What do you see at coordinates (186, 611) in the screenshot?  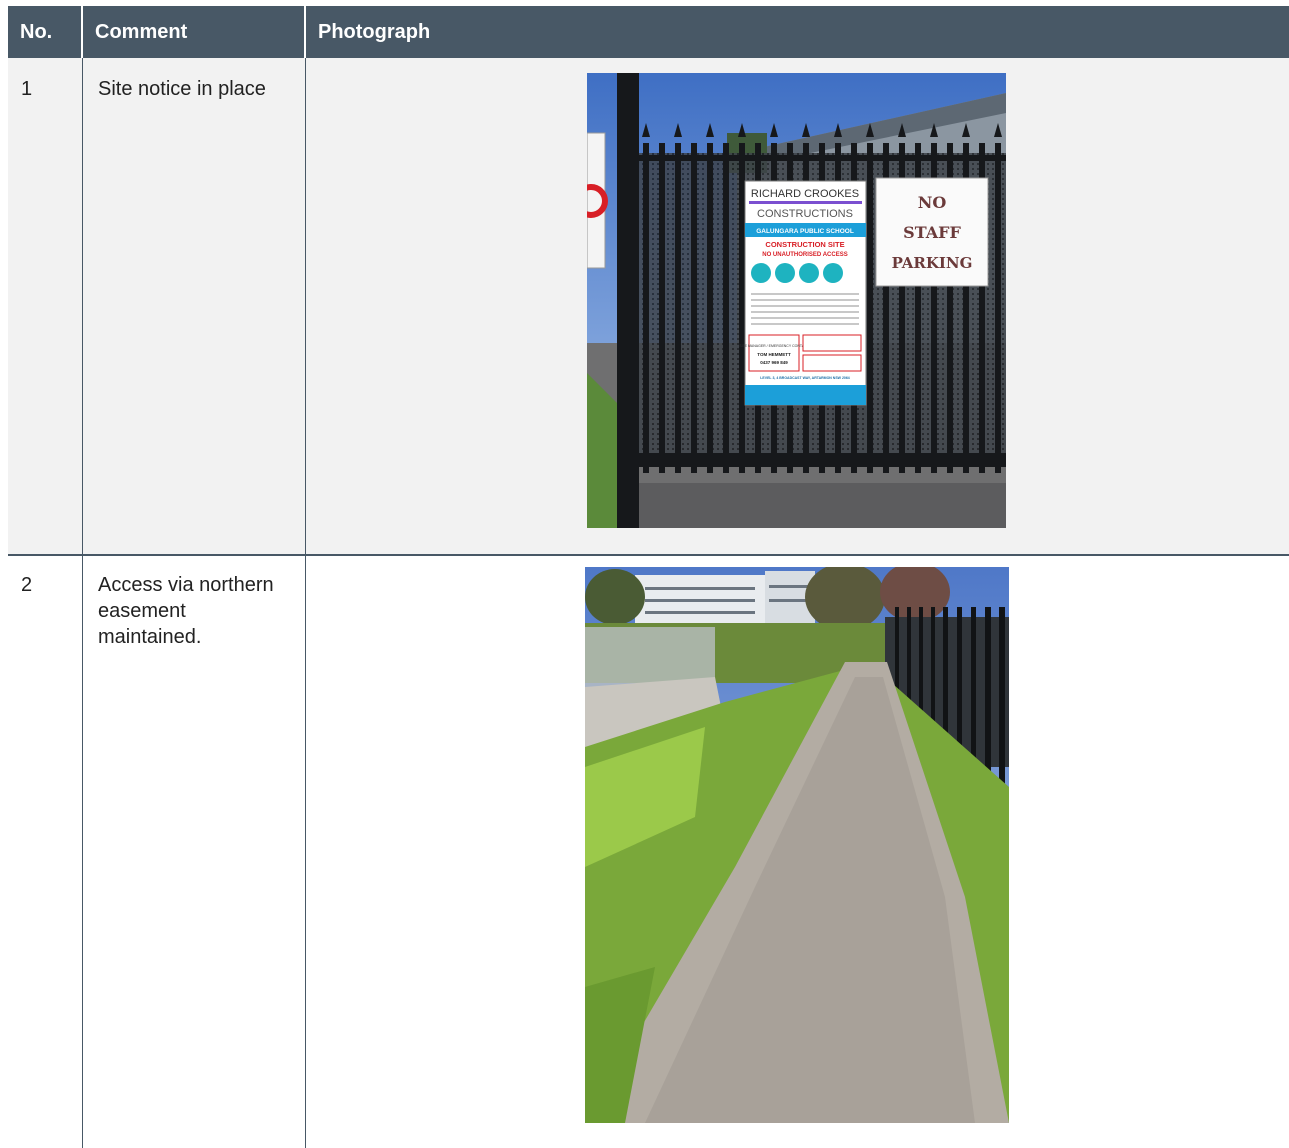 I see `row-comment: Access via northern easement maintained.` at bounding box center [186, 611].